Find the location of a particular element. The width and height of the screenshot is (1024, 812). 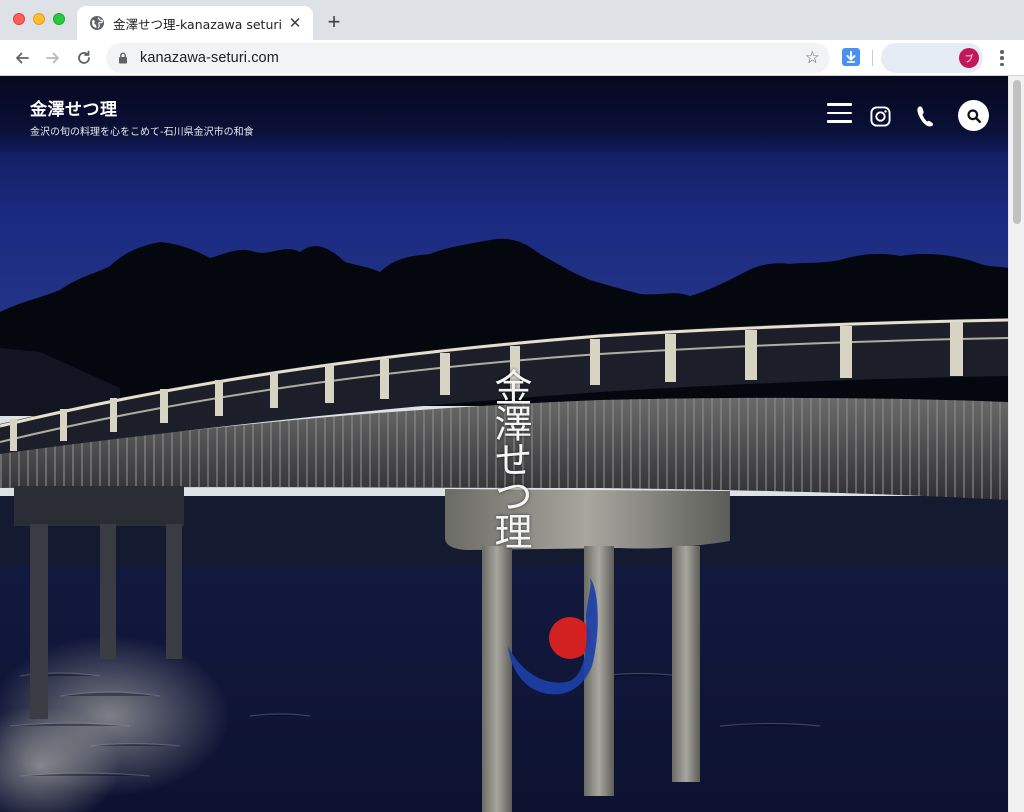

site-title: 金澤せつ理 is located at coordinates (74, 107).